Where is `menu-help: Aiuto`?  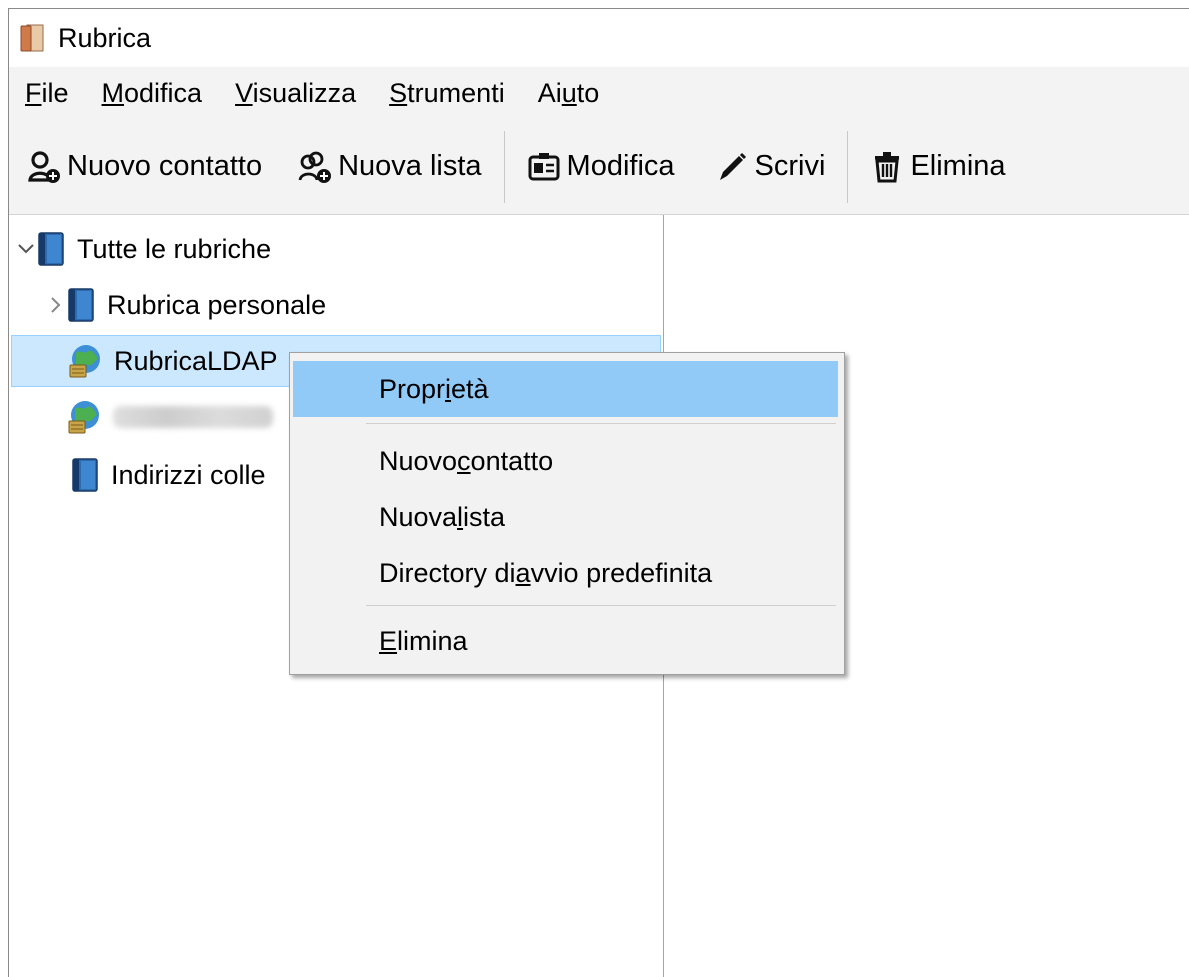 menu-help: Aiuto is located at coordinates (569, 93).